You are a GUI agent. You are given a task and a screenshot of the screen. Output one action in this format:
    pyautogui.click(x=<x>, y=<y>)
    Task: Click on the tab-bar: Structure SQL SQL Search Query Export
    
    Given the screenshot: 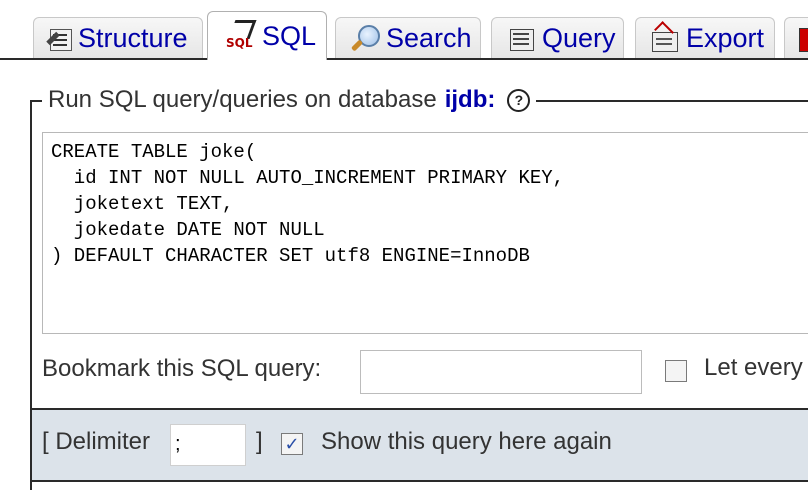 What is the action you would take?
    pyautogui.click(x=404, y=30)
    